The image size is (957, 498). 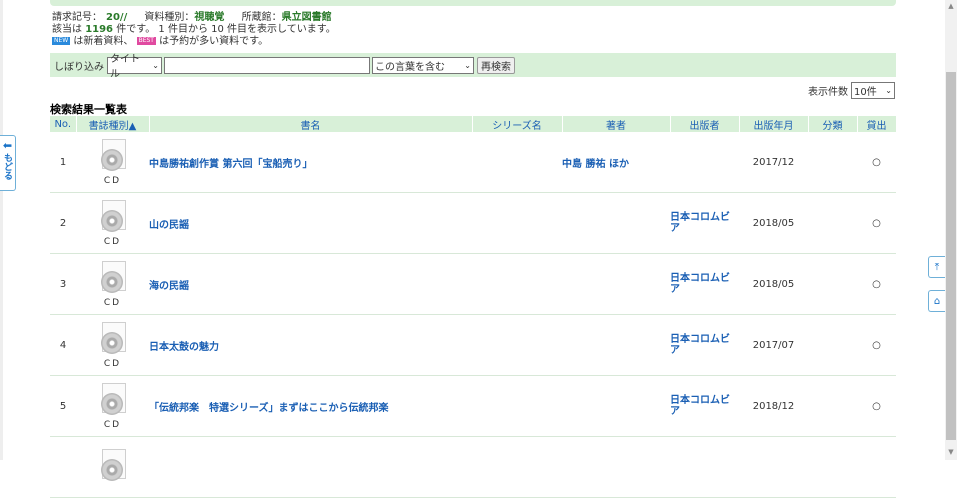 What do you see at coordinates (113, 124) in the screenshot?
I see `col-type: 書誌種別▲` at bounding box center [113, 124].